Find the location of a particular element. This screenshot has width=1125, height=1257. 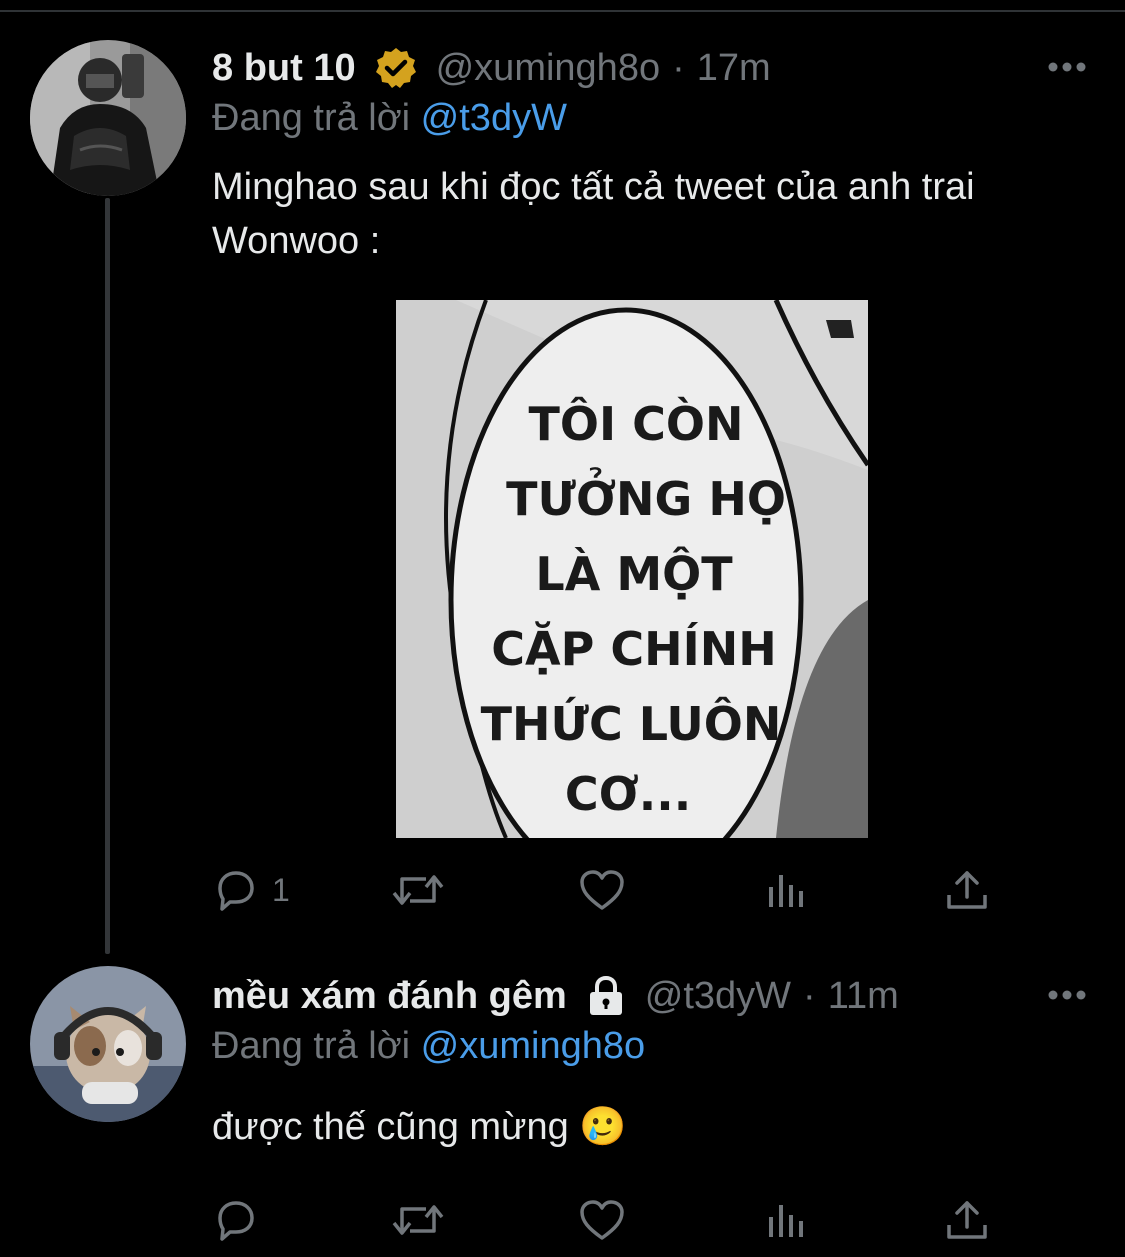

bubble-line-3: LÀ MỘT is located at coordinates (634, 574).